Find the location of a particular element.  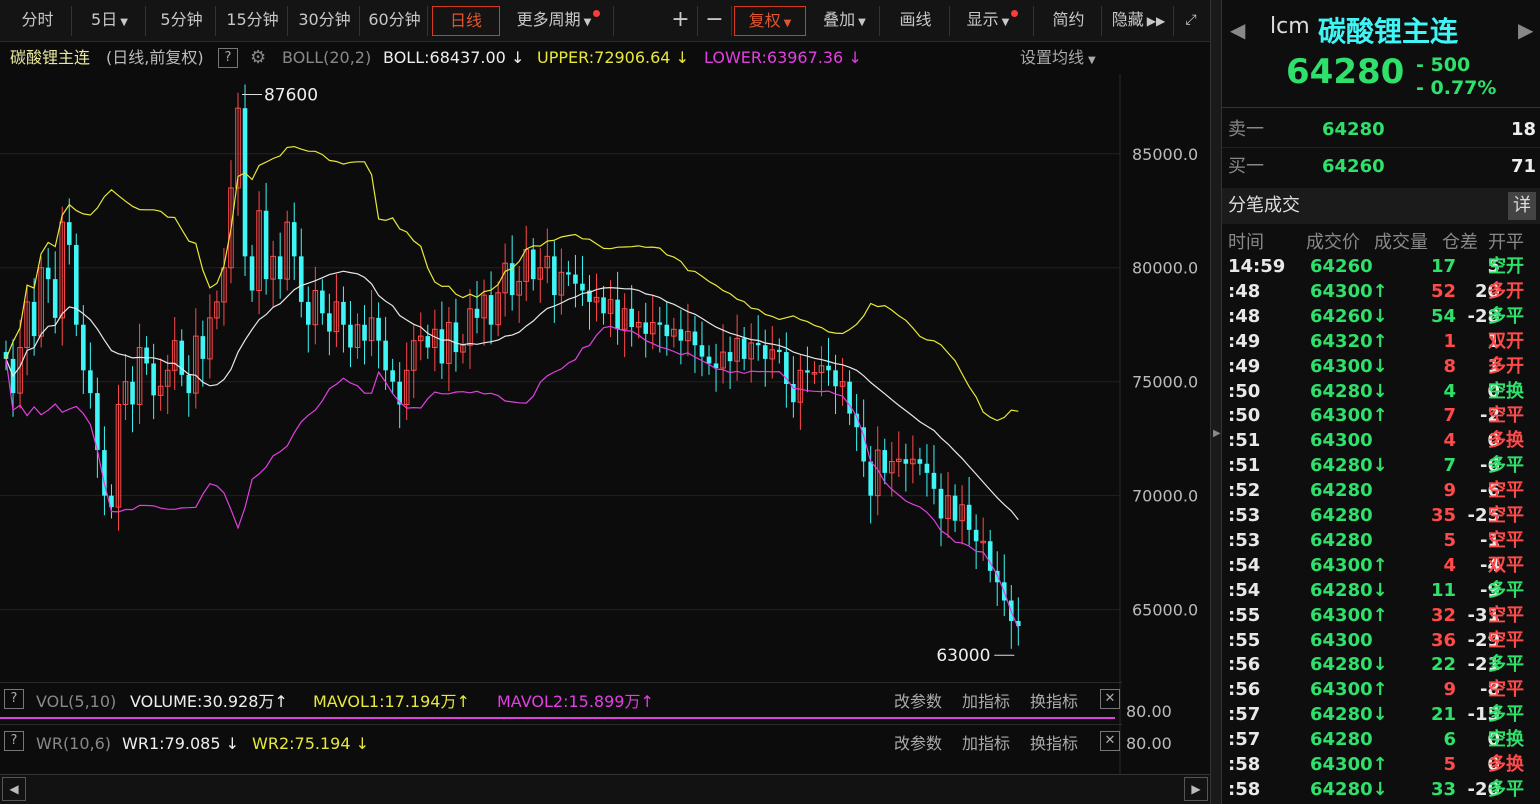

tab-intraday: 分时 is located at coordinates (38, 21).